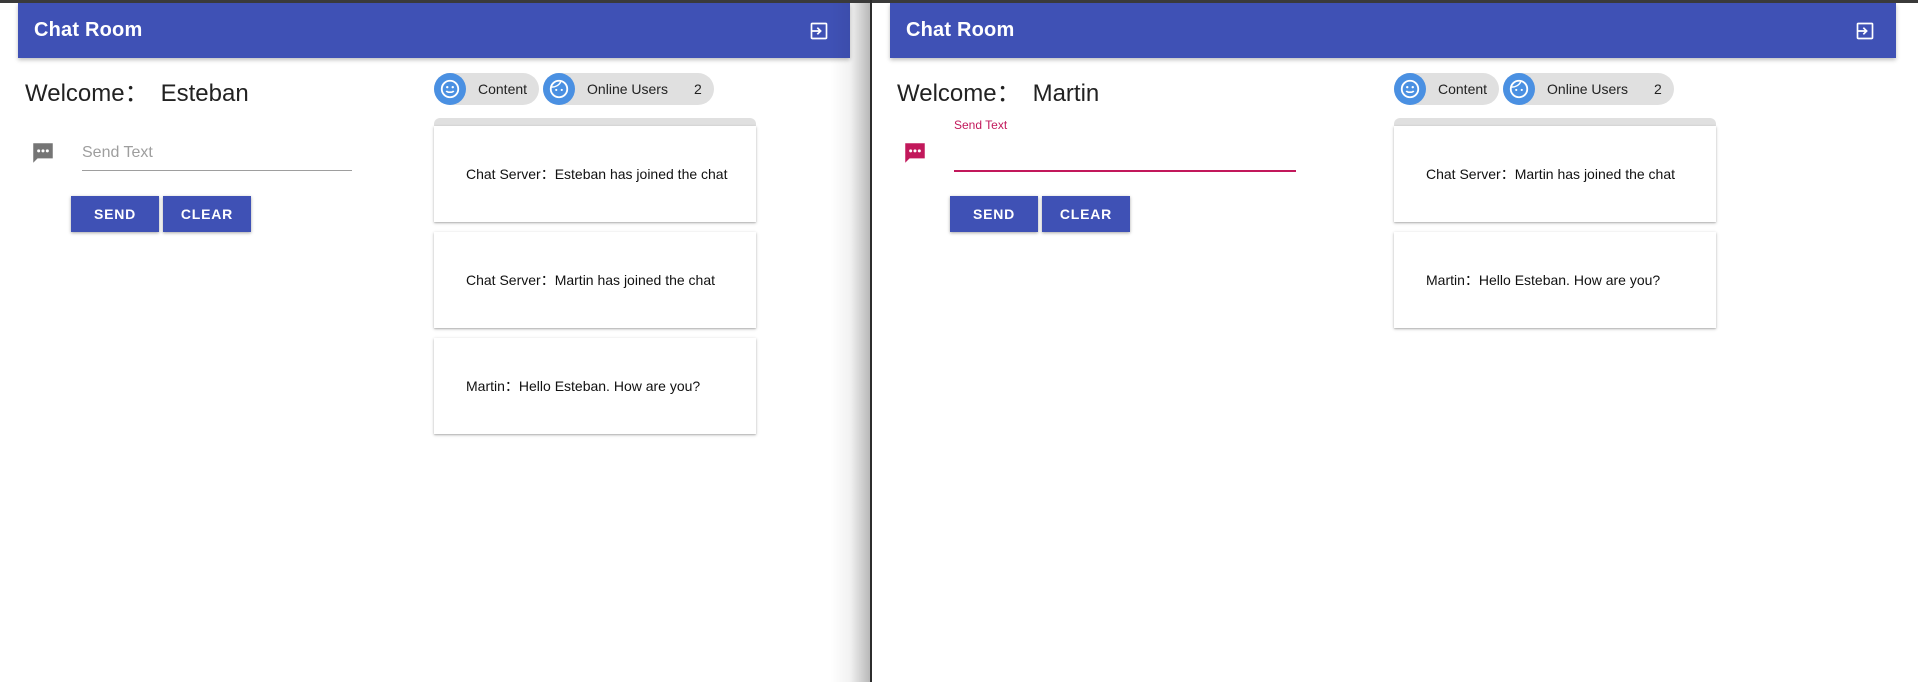 The height and width of the screenshot is (682, 1918). Describe the element at coordinates (1066, 93) in the screenshot. I see `username: Martin` at that location.